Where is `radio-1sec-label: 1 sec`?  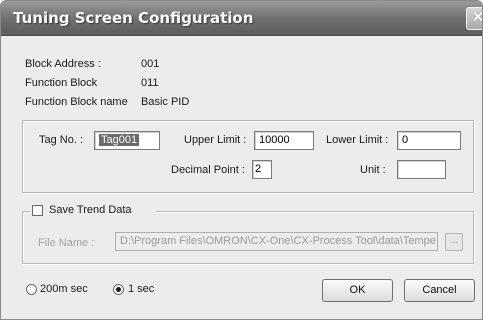
radio-1sec-label: 1 sec is located at coordinates (141, 289).